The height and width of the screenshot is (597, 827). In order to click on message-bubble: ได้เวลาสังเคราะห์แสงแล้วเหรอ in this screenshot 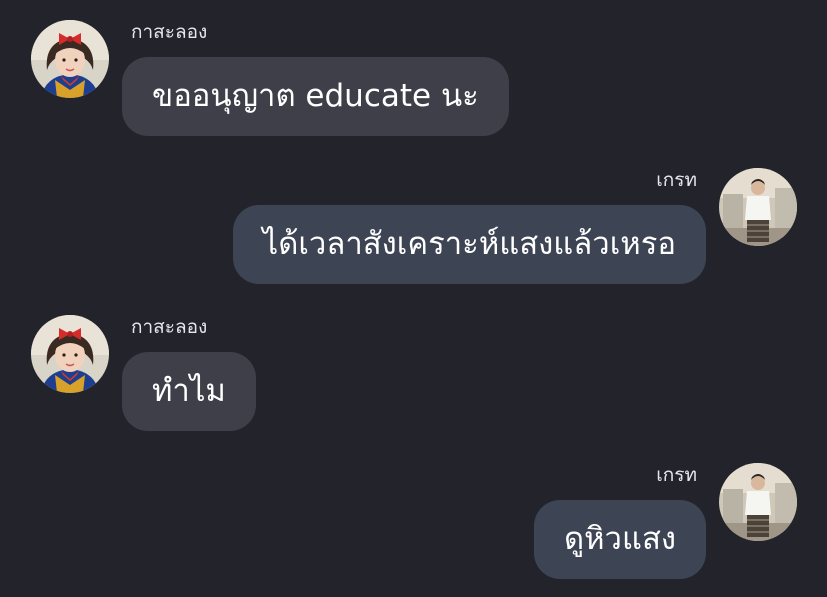, I will do `click(469, 244)`.